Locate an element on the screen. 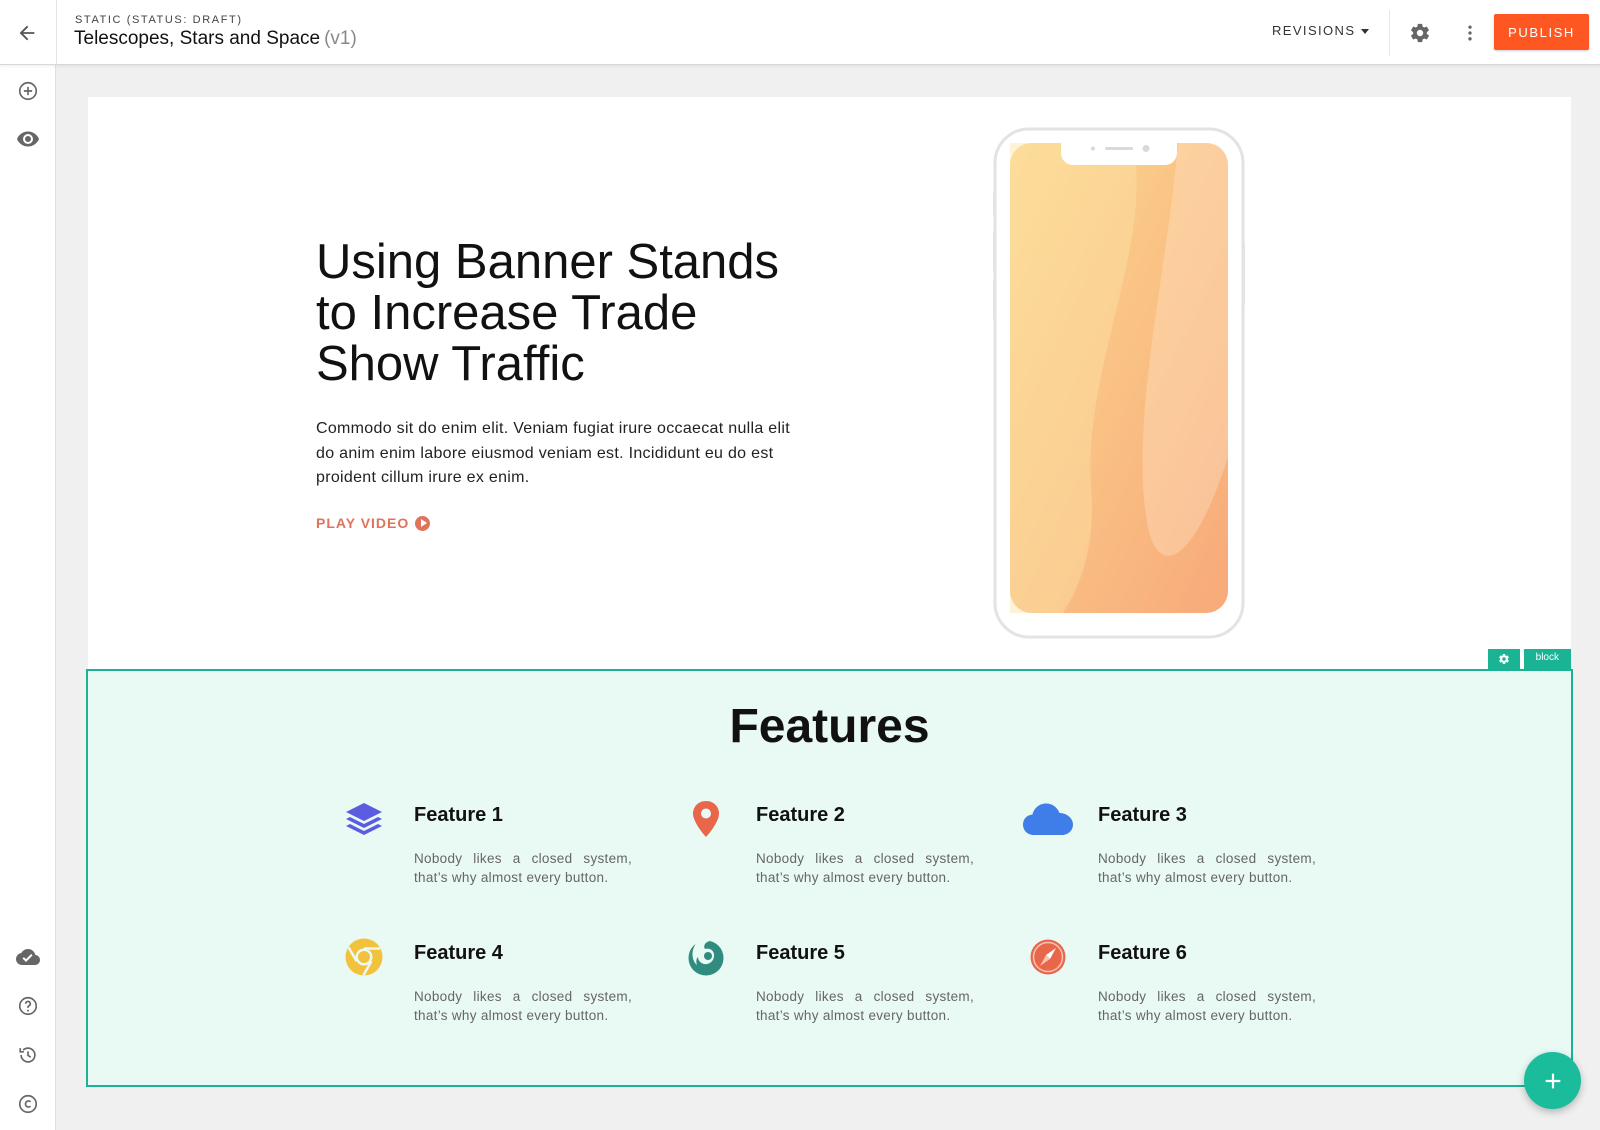 Image resolution: width=1600 pixels, height=1130 pixels. feature-name: Feature 6 is located at coordinates (1142, 953).